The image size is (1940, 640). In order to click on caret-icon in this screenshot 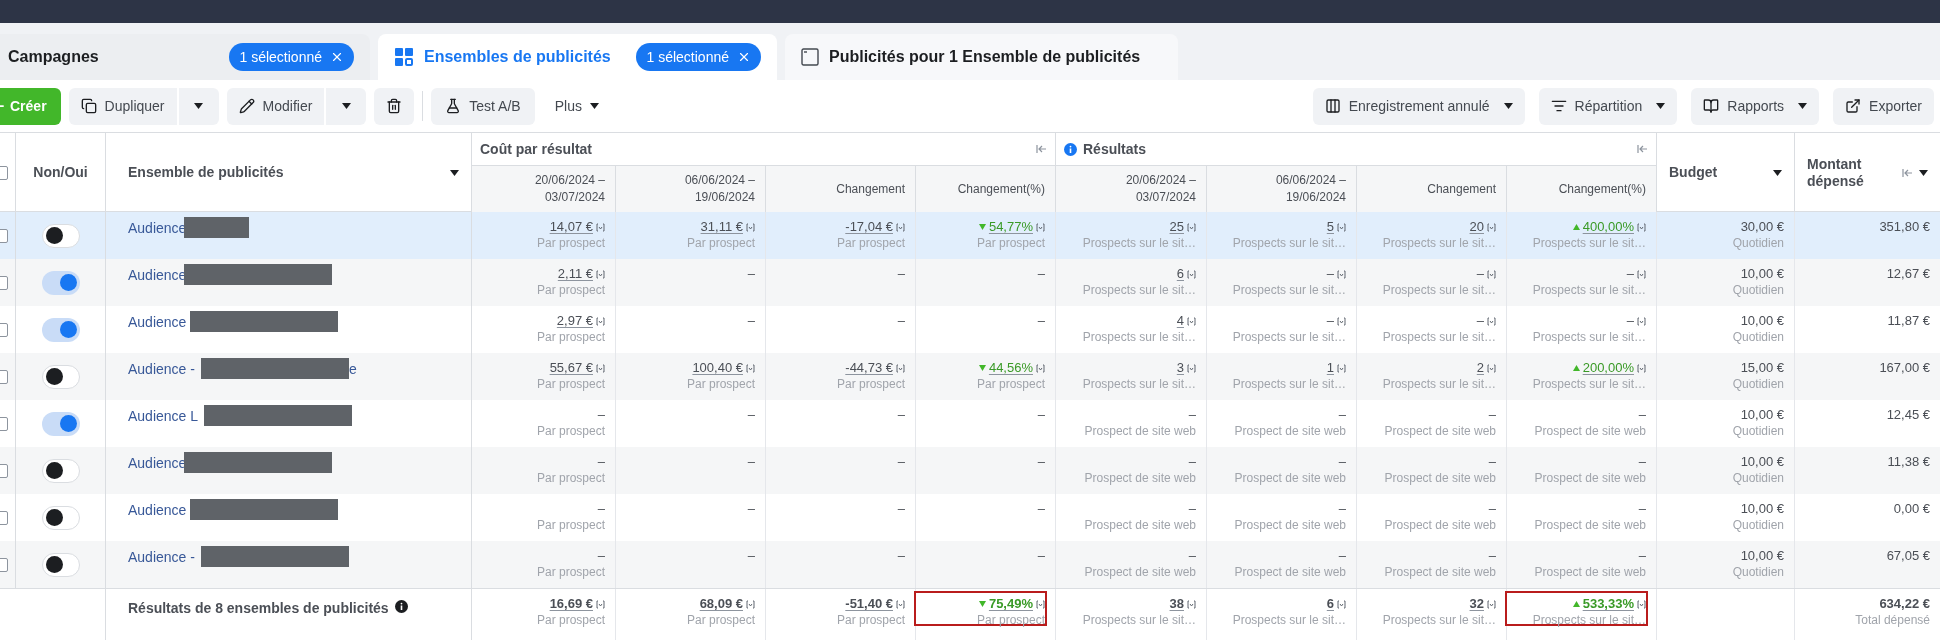, I will do `click(594, 106)`.